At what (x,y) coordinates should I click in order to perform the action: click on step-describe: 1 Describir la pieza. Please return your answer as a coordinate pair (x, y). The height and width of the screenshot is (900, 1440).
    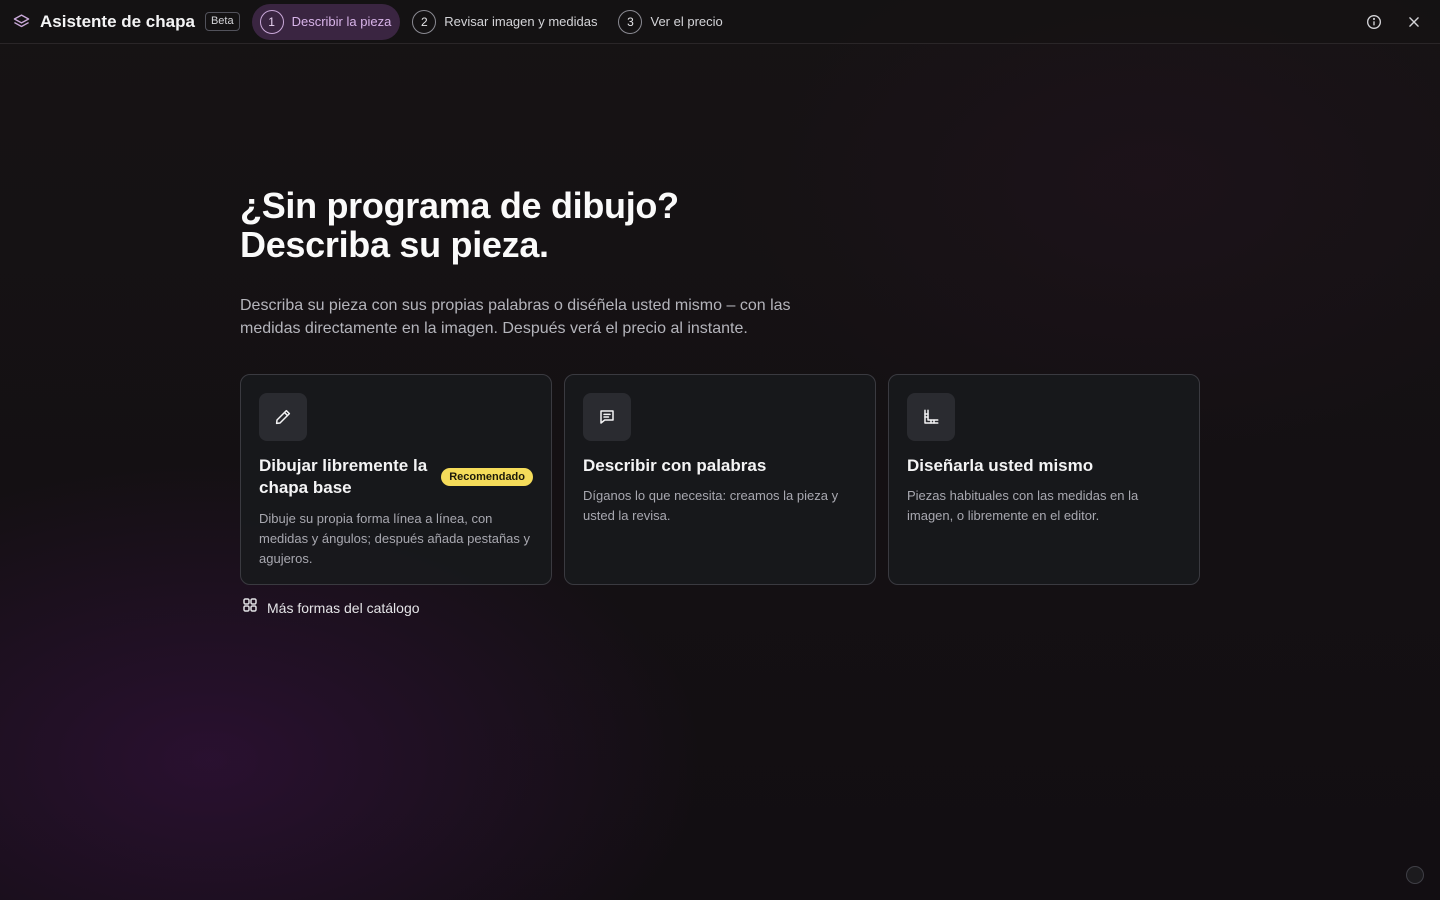
    Looking at the image, I should click on (326, 21).